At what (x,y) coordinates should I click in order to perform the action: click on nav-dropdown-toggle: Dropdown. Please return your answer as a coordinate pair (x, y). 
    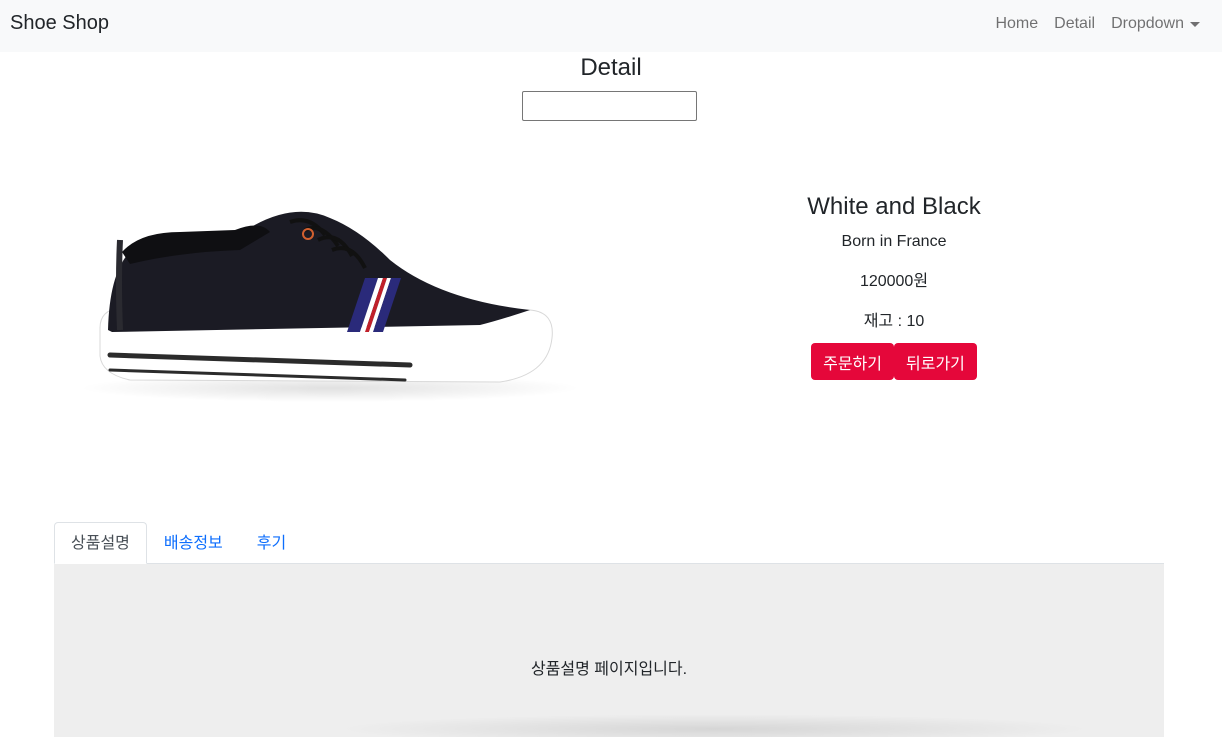
    Looking at the image, I should click on (1155, 24).